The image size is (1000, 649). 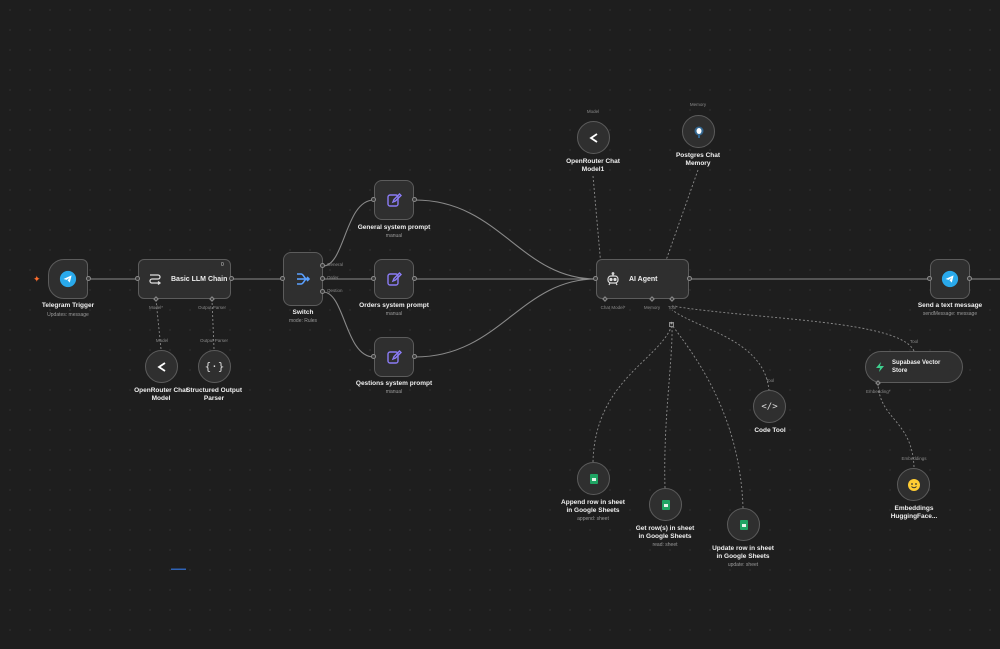 I want to click on node-subtitle: mode: Rules, so click(x=303, y=321).